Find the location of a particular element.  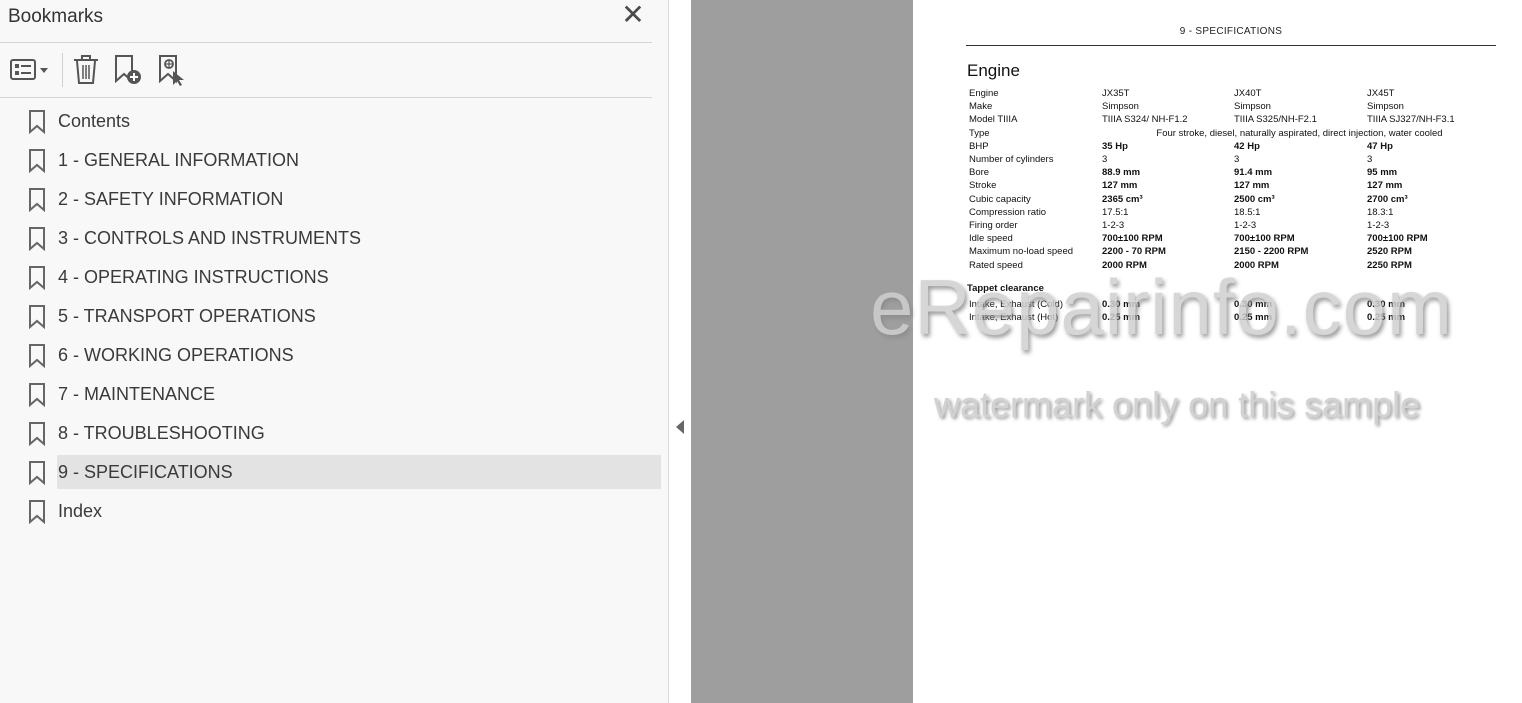

spec-label: Engine is located at coordinates (984, 94).